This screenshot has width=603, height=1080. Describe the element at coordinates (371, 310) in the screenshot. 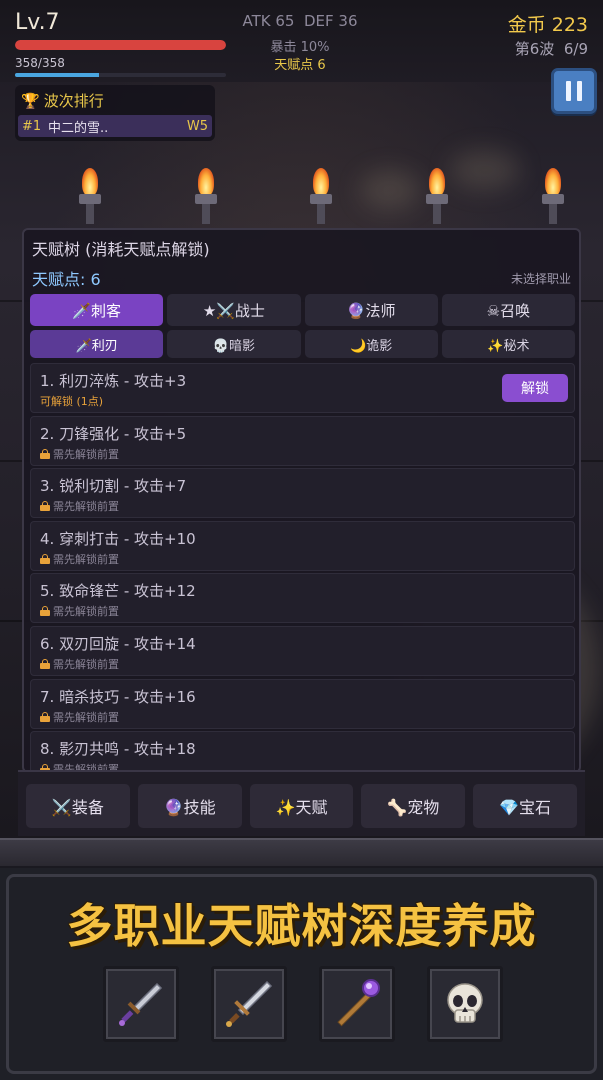

I see `tab-mage: 🔮法师` at that location.